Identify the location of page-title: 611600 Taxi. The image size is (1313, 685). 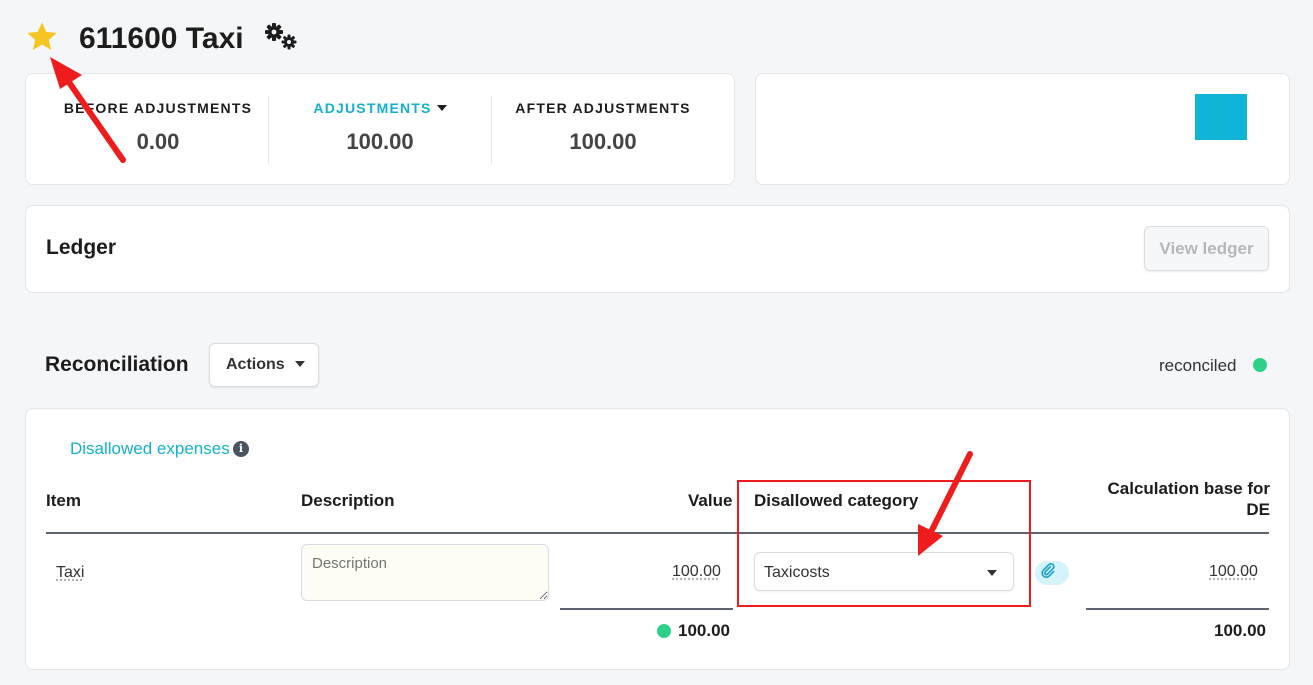
(161, 38).